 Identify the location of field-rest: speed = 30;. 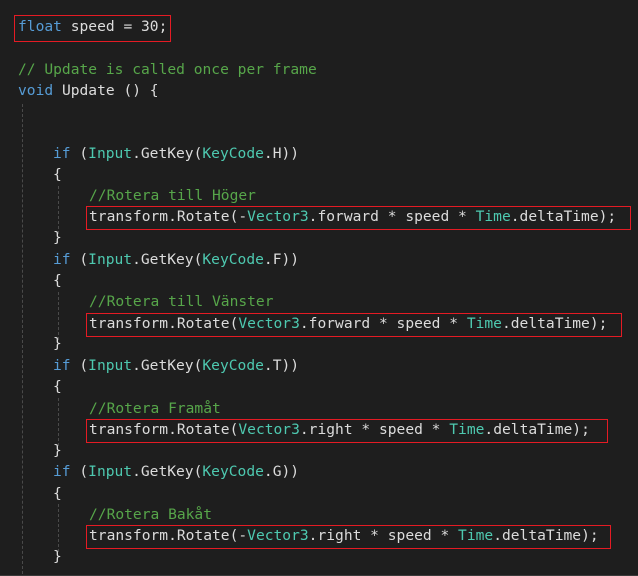
(114, 26).